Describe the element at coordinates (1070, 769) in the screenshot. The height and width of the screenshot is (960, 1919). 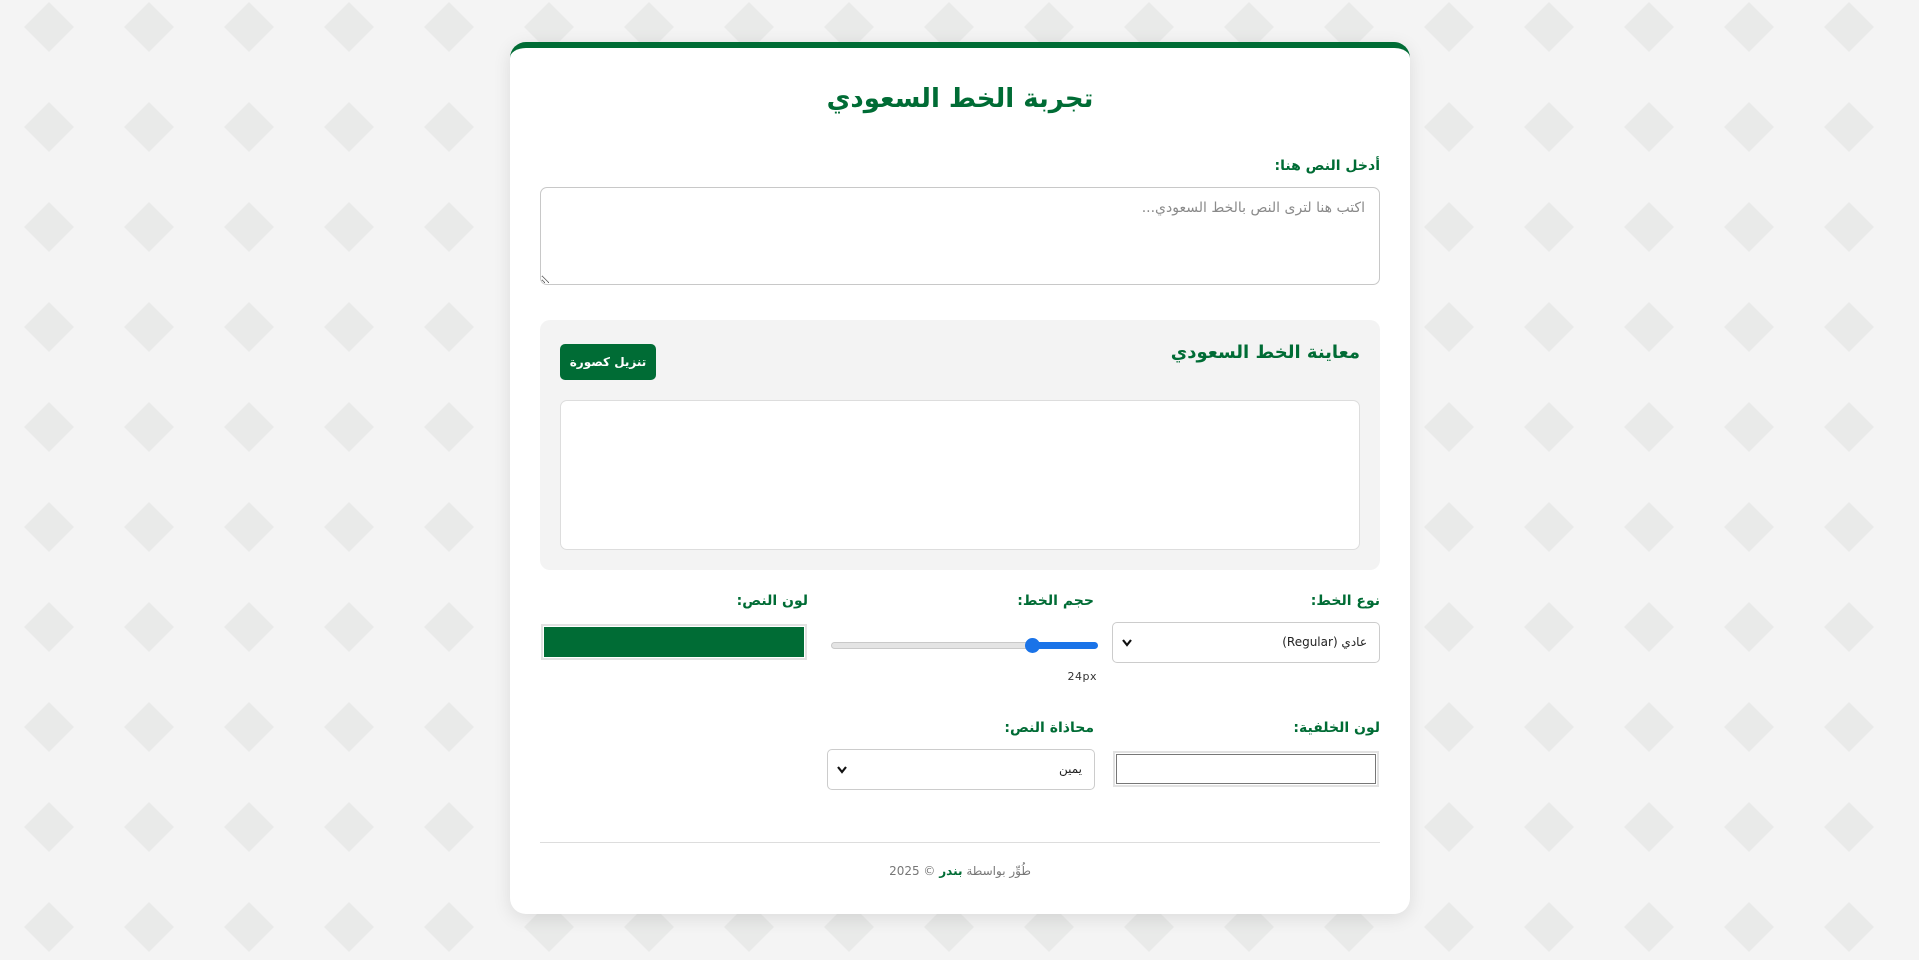
I see `alignment-selected: يمين` at that location.